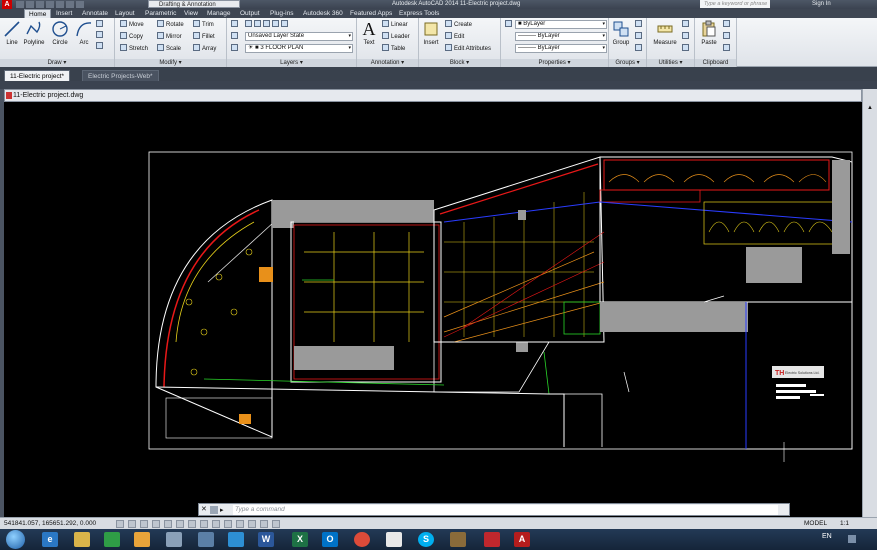 Image resolution: width=877 pixels, height=550 pixels. I want to click on edit-attributes-button: Edit Attributes, so click(468, 49).